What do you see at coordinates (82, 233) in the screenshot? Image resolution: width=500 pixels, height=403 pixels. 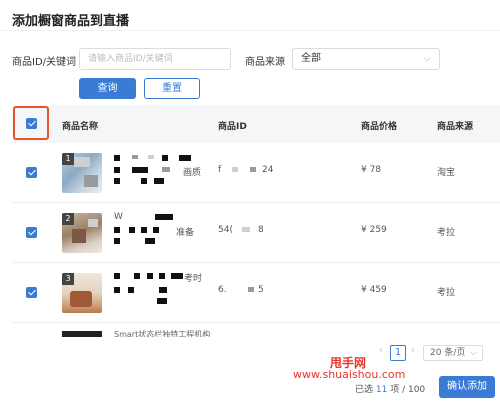 I see `product-thumbnail: 2` at bounding box center [82, 233].